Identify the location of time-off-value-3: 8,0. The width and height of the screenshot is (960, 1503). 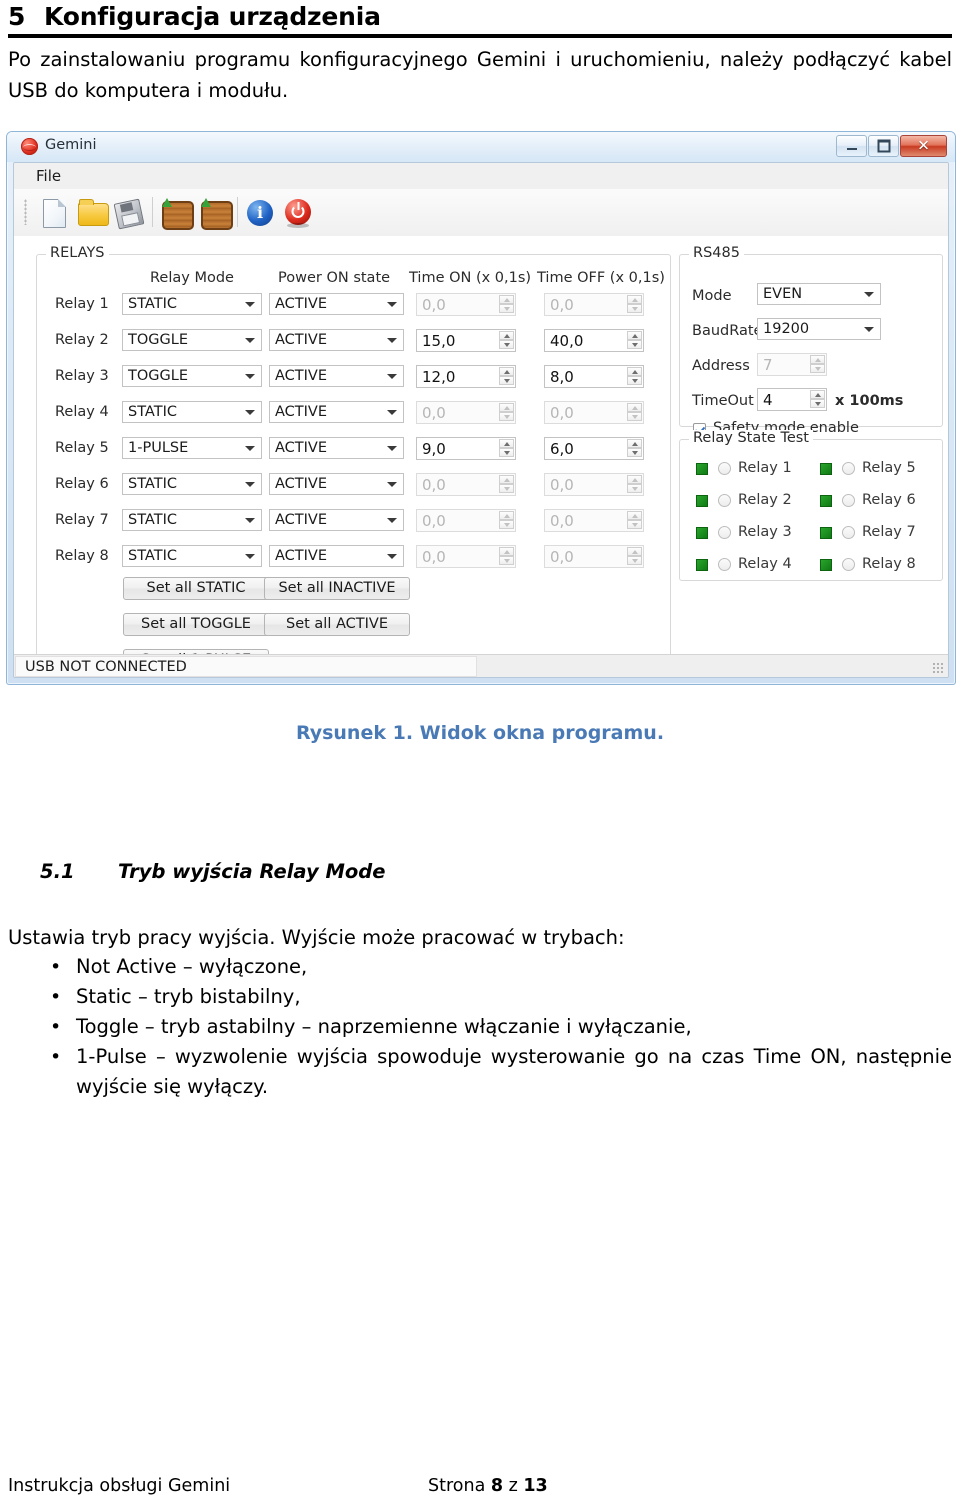
(562, 377).